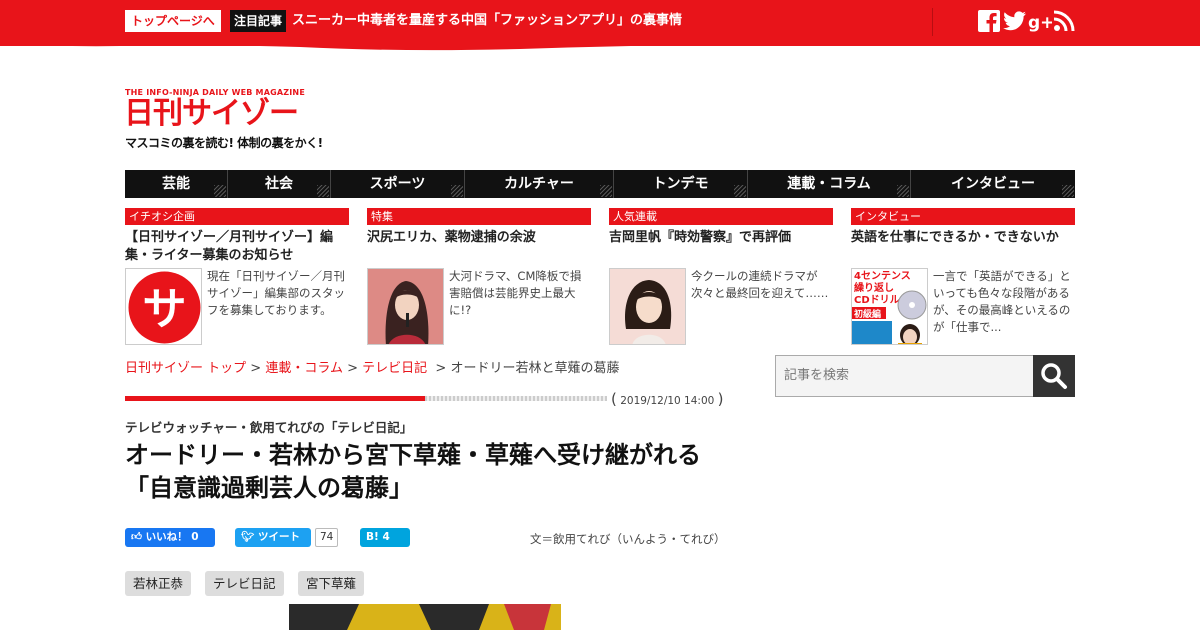  I want to click on date-bracket: ), so click(720, 399).